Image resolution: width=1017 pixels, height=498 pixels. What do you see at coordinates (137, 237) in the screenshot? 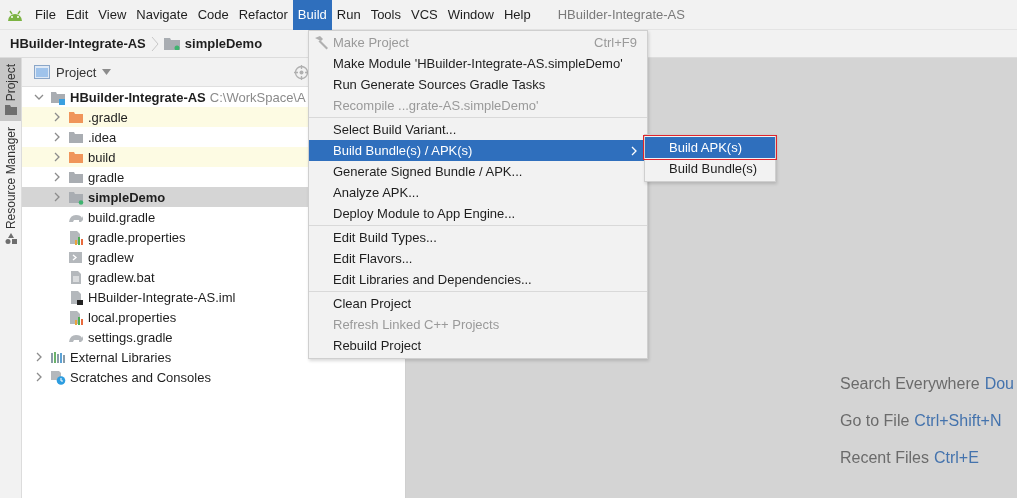
I see `tree-item-label: gradle.properties` at bounding box center [137, 237].